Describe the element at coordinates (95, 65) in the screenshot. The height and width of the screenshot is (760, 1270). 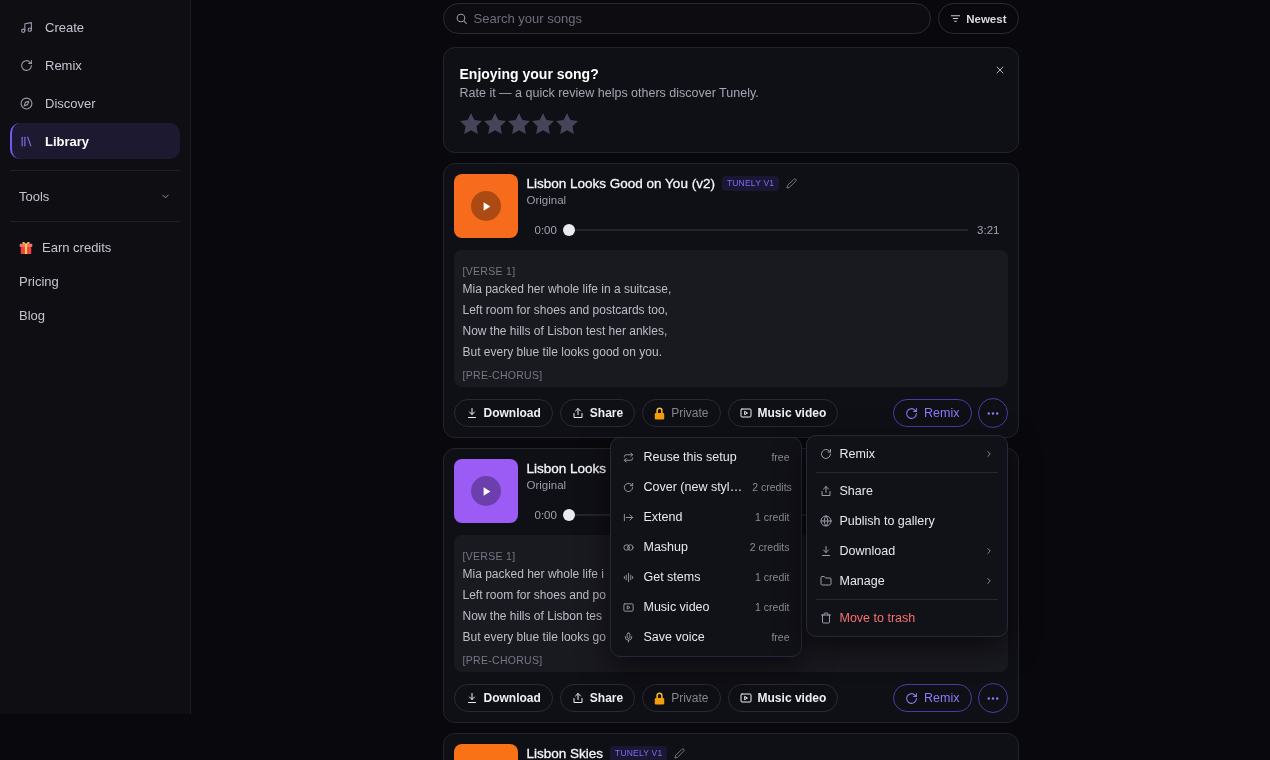
I see `nav-item: Remix` at that location.